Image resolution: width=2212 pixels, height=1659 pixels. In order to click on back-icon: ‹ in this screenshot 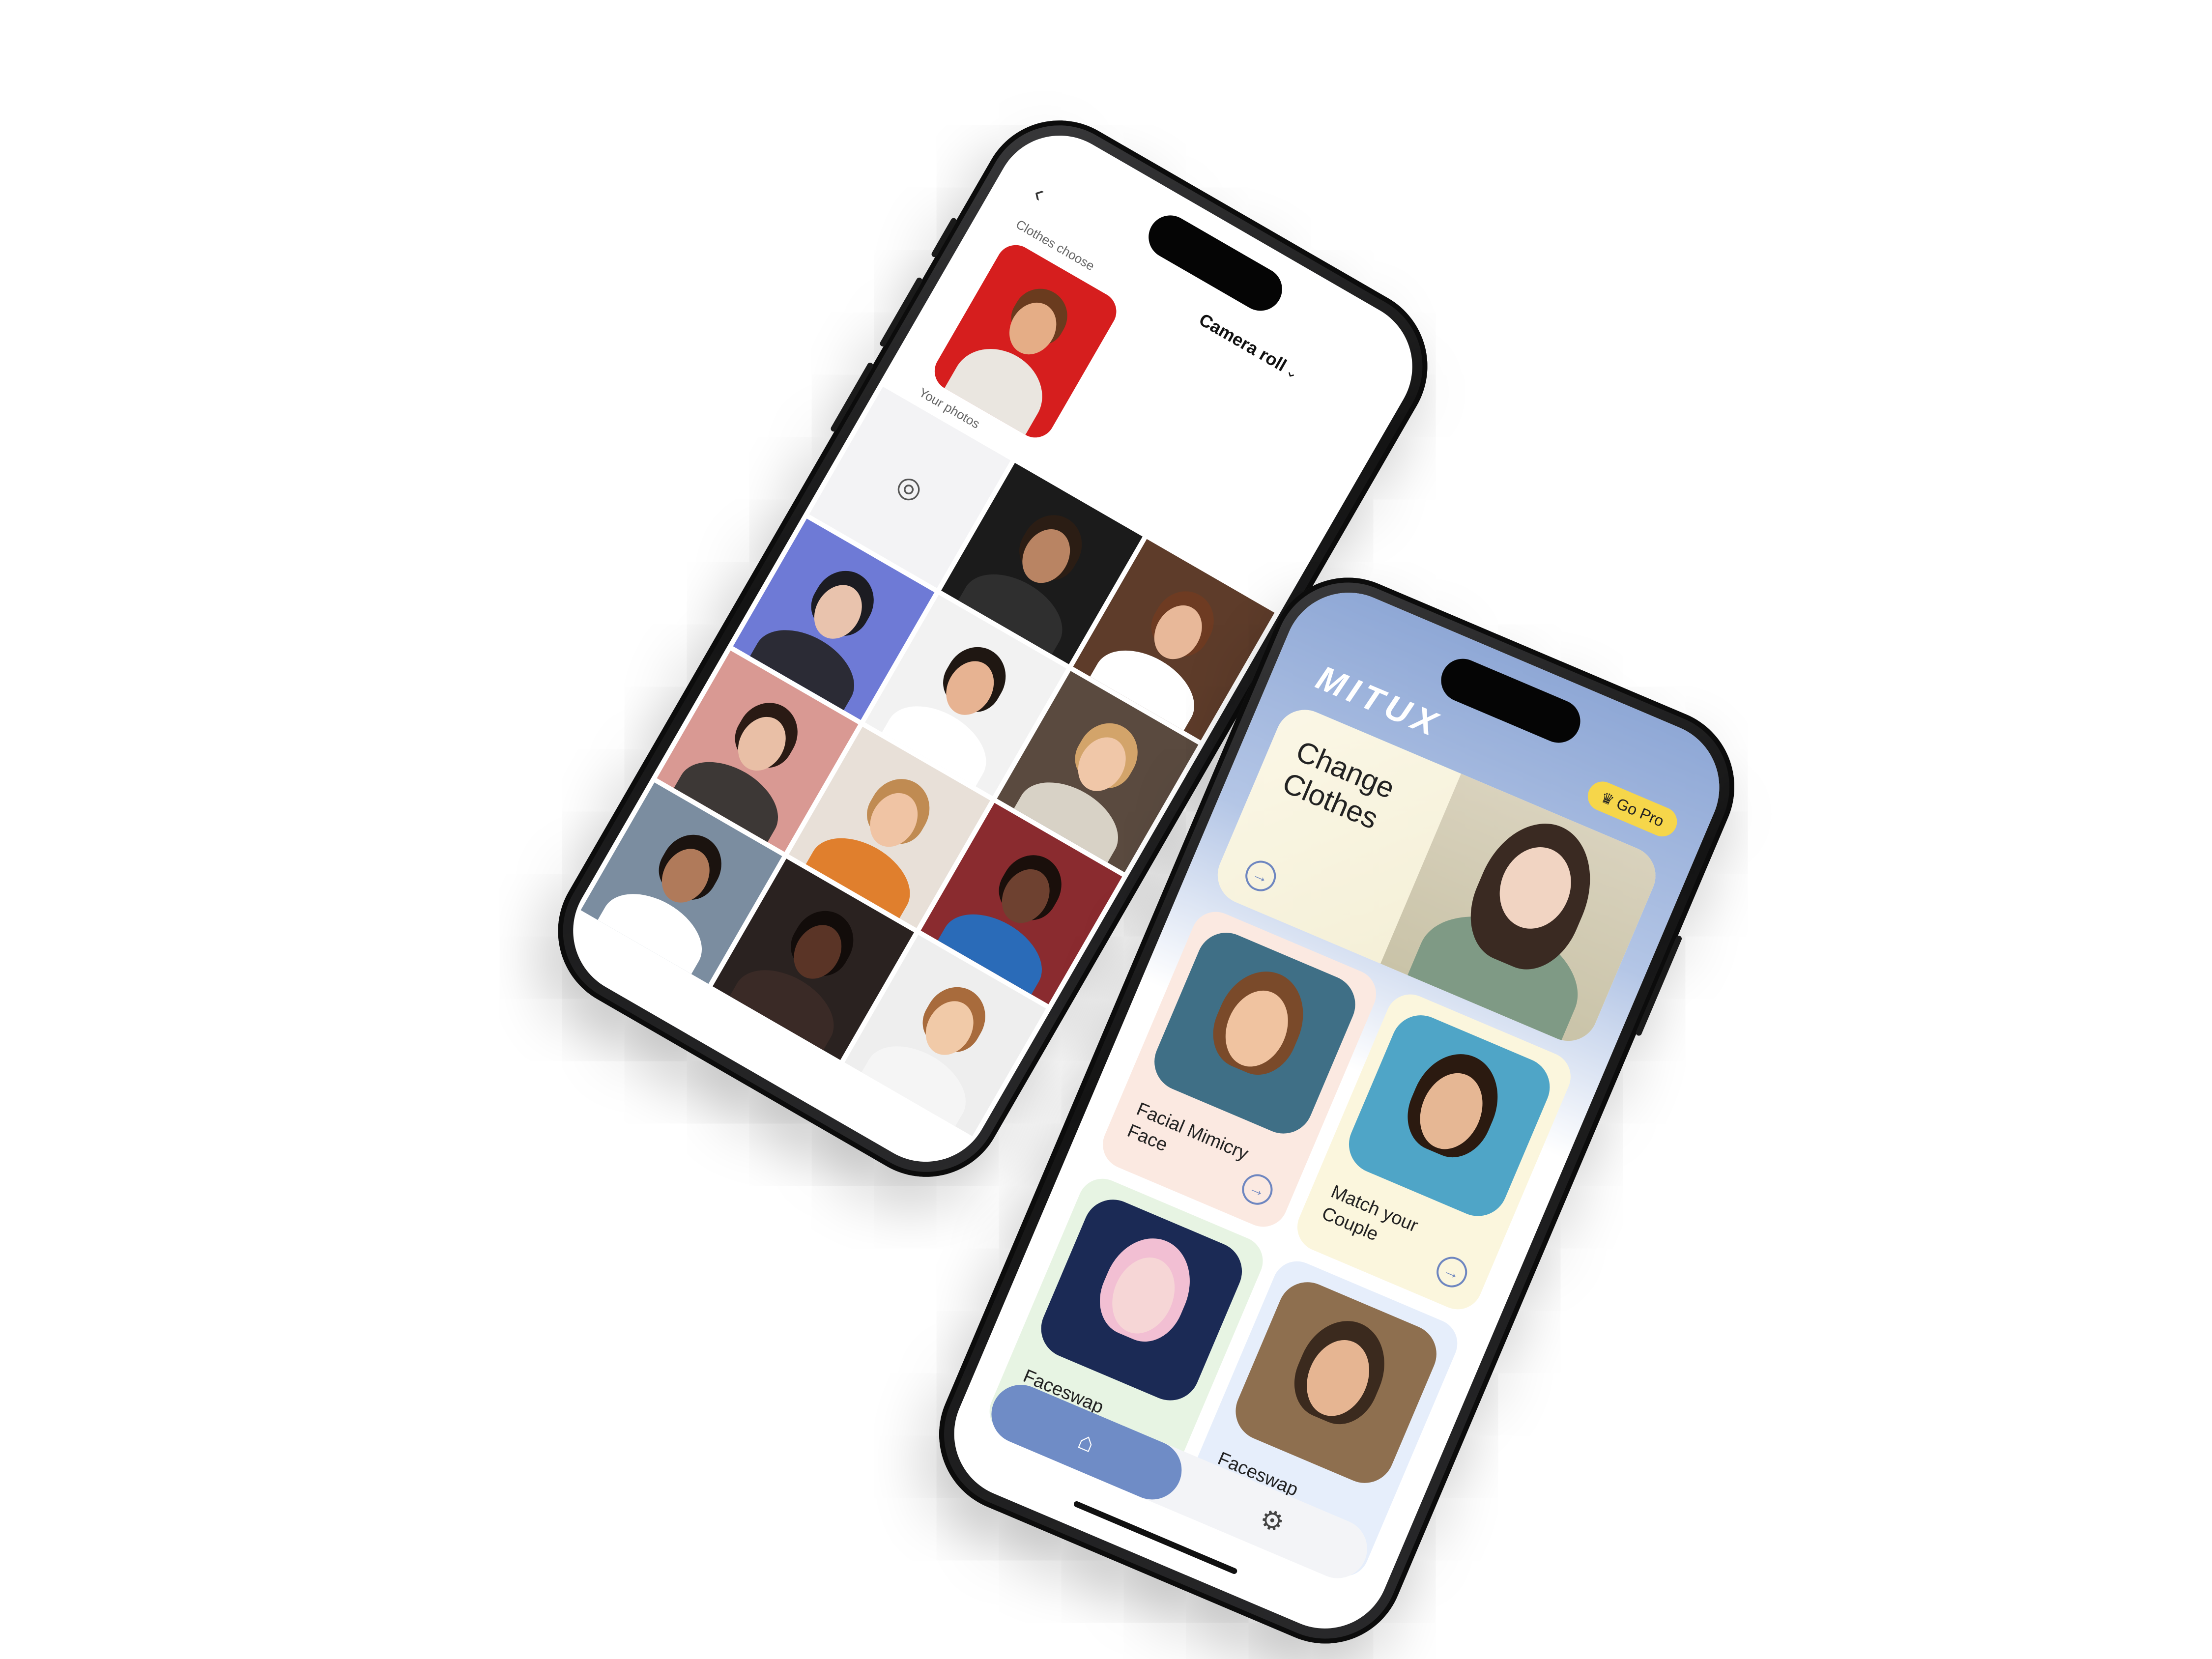, I will do `click(1039, 193)`.